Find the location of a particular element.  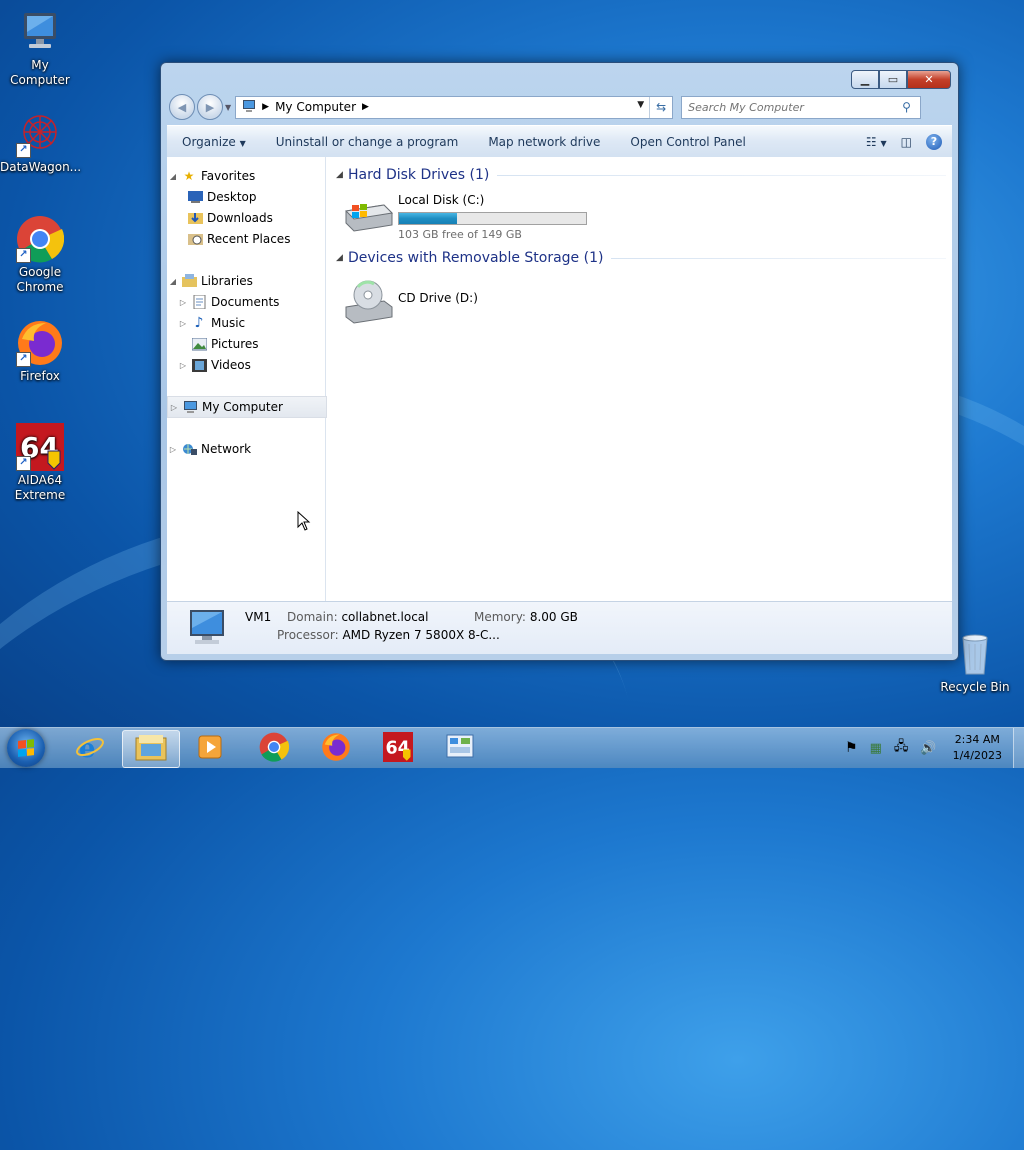

nav-item-downloads: Downloads is located at coordinates (264, 218).